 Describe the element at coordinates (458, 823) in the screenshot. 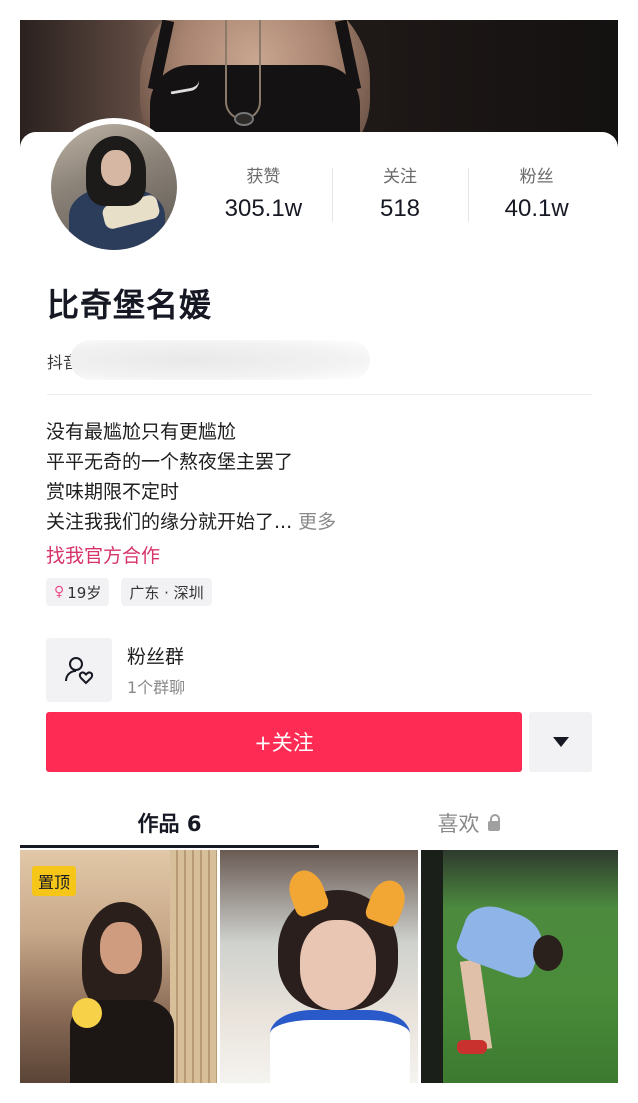

I see `tab-likes-label: 喜欢` at that location.